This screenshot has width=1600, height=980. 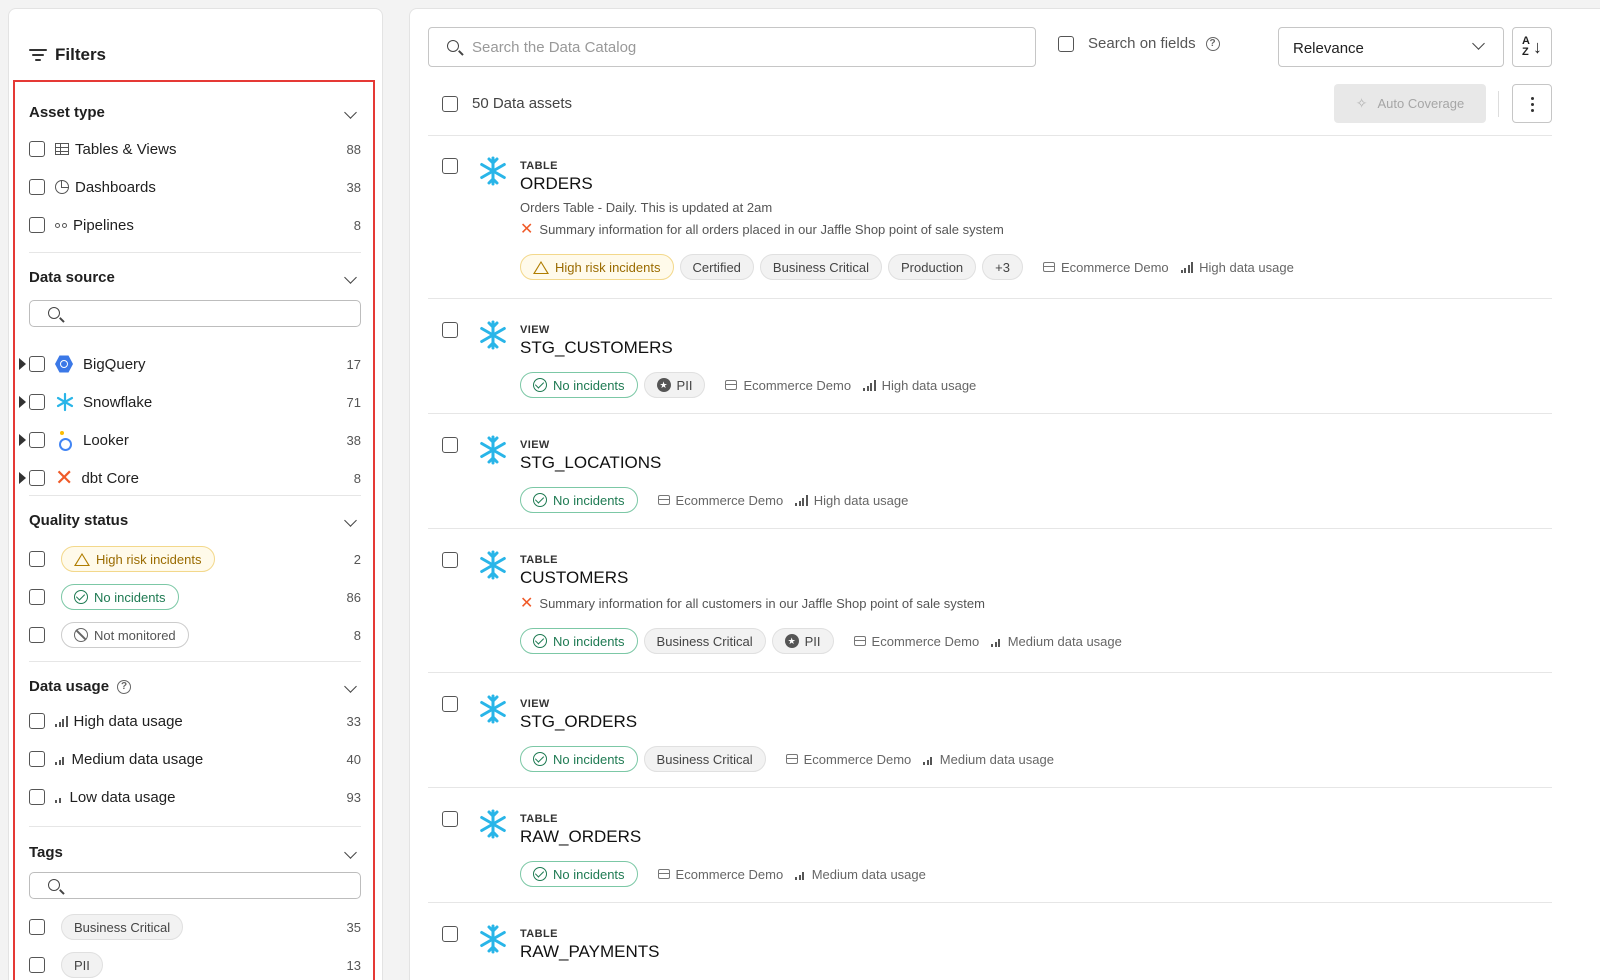 I want to click on filter-high-usage: High data usage 33, so click(x=195, y=721).